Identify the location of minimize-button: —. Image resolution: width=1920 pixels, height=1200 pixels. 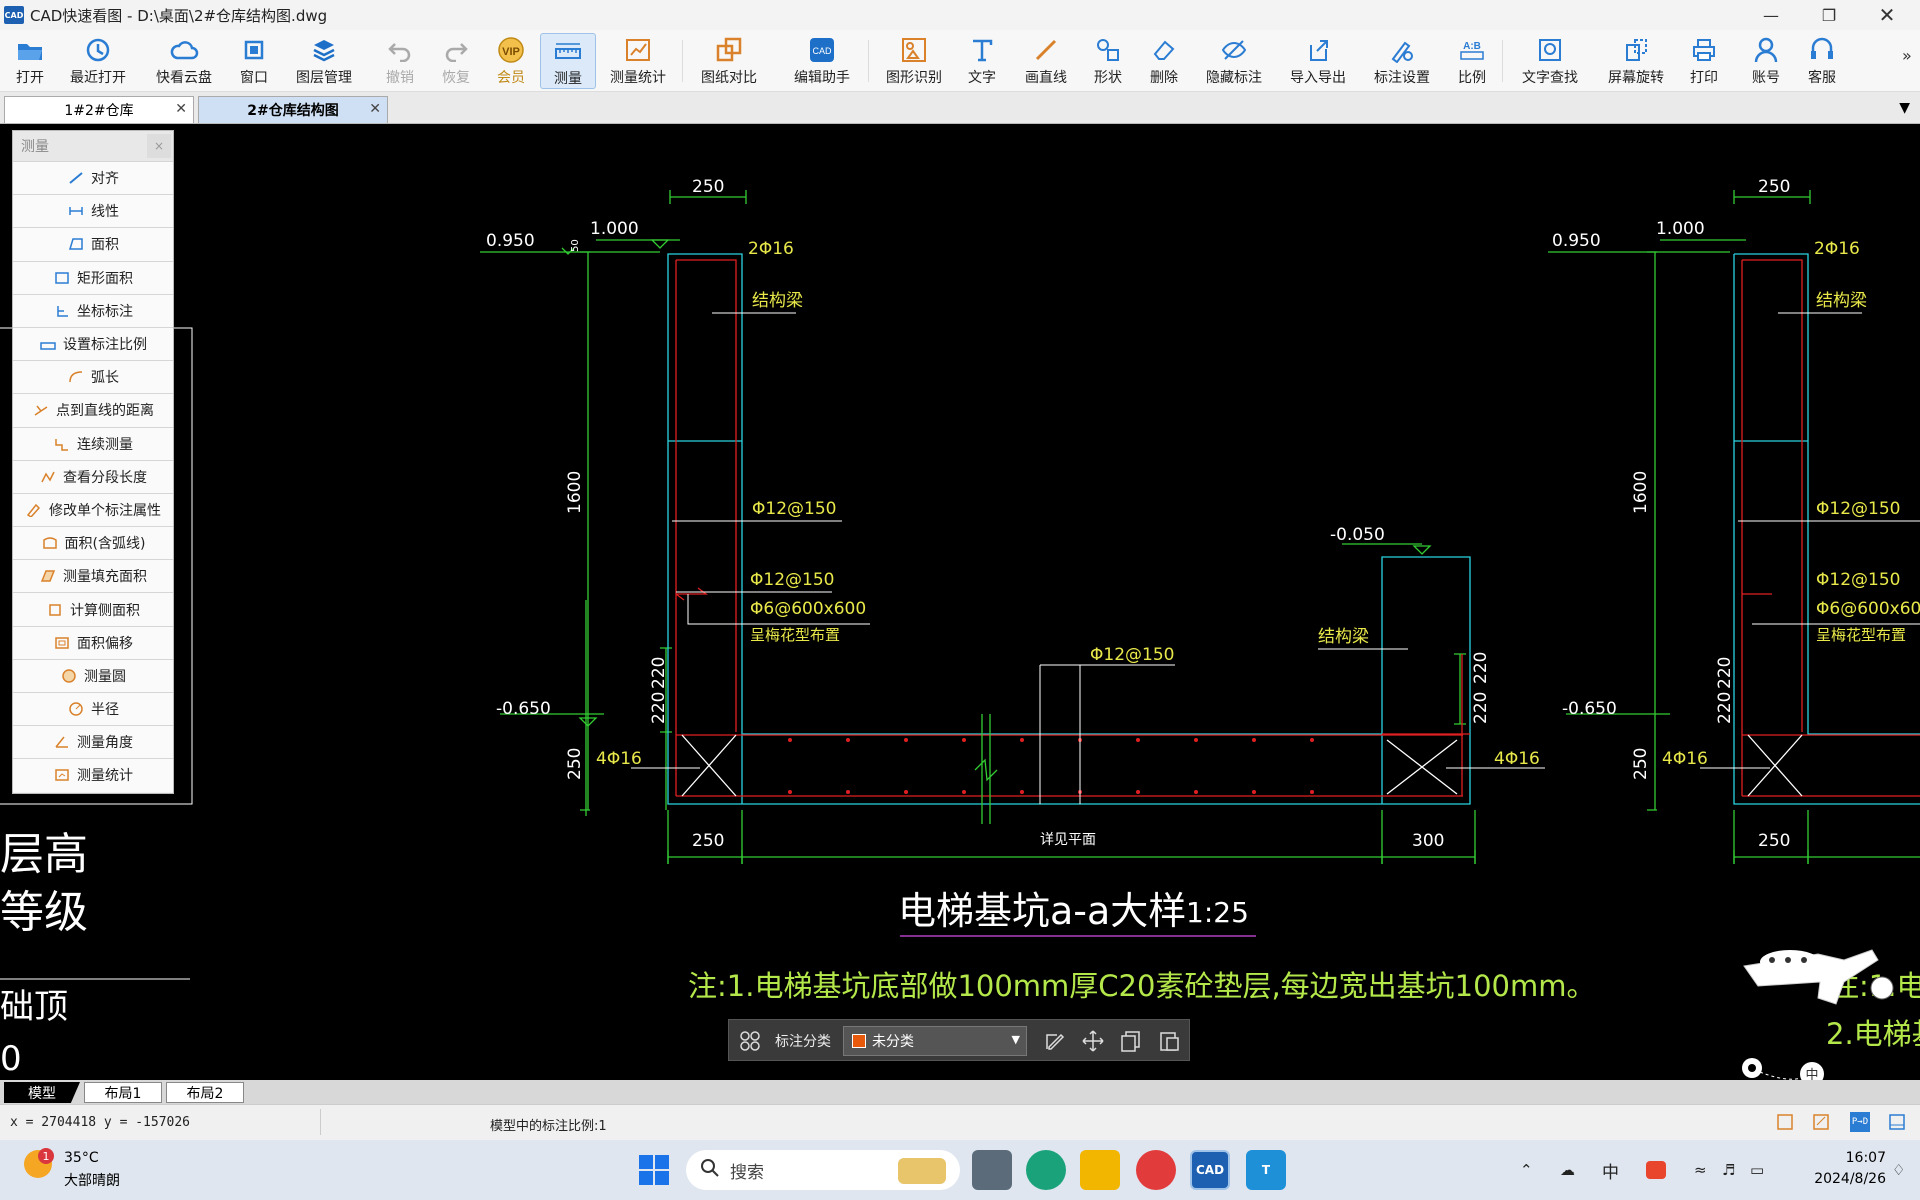
(1771, 15).